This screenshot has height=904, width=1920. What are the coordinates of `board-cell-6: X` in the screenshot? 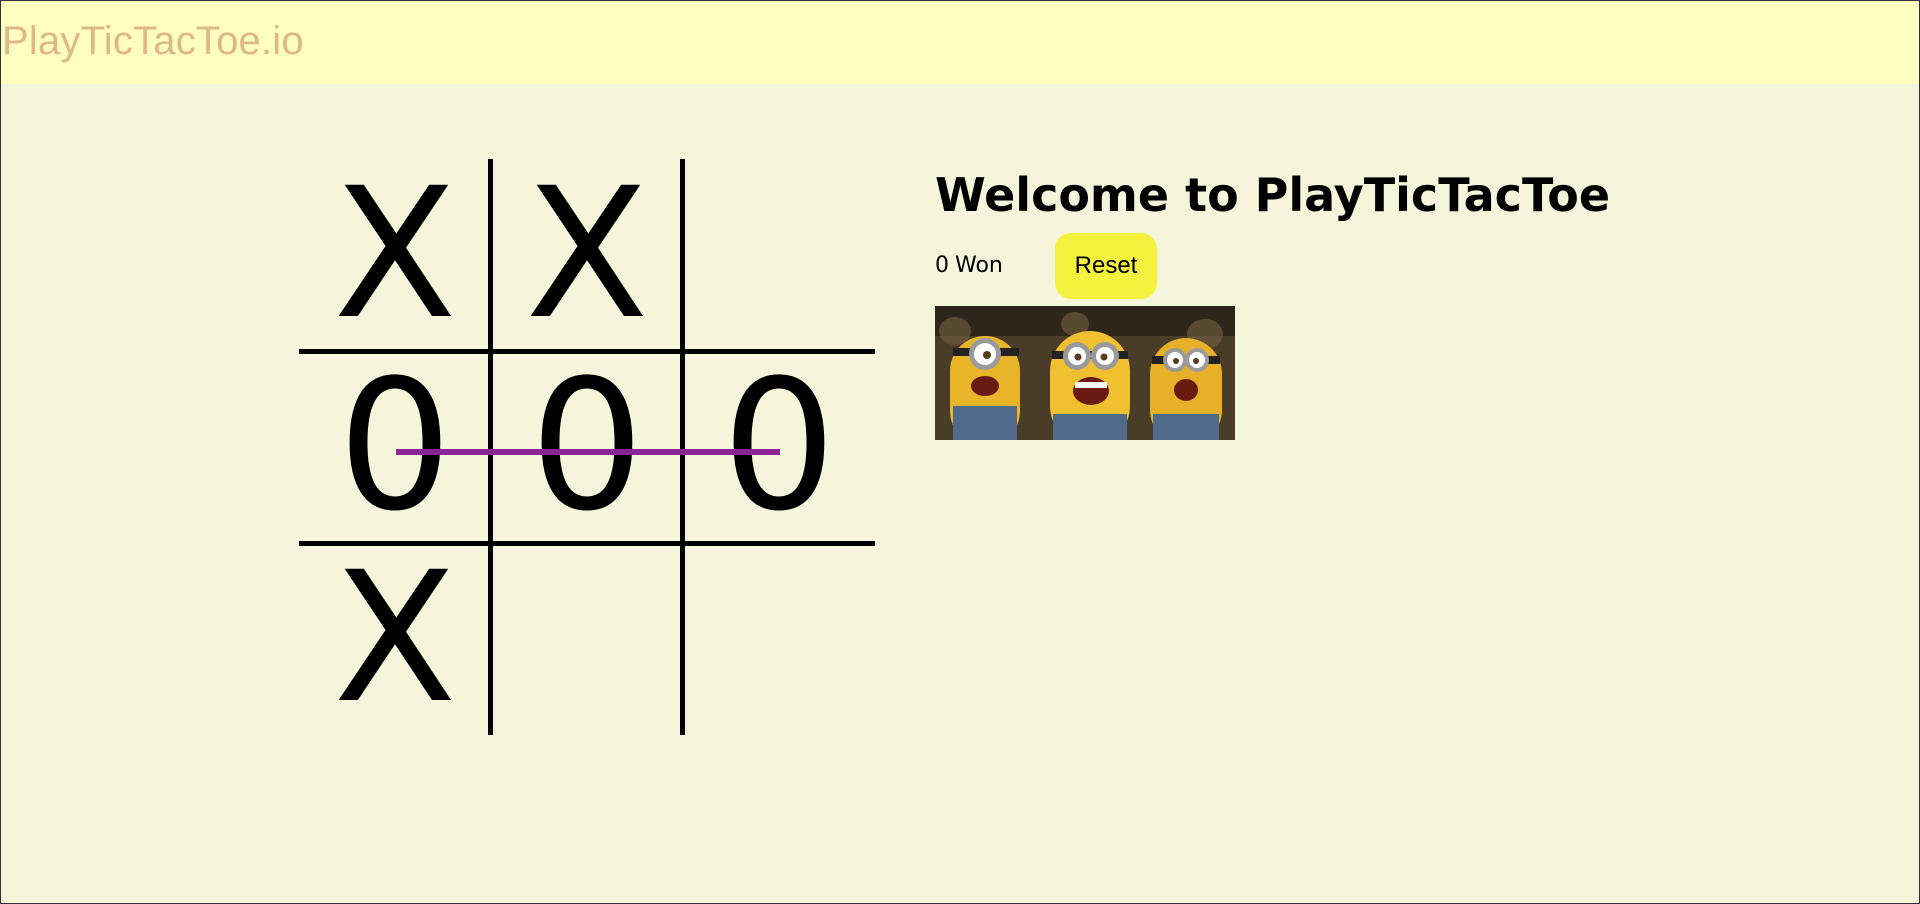 It's located at (395, 639).